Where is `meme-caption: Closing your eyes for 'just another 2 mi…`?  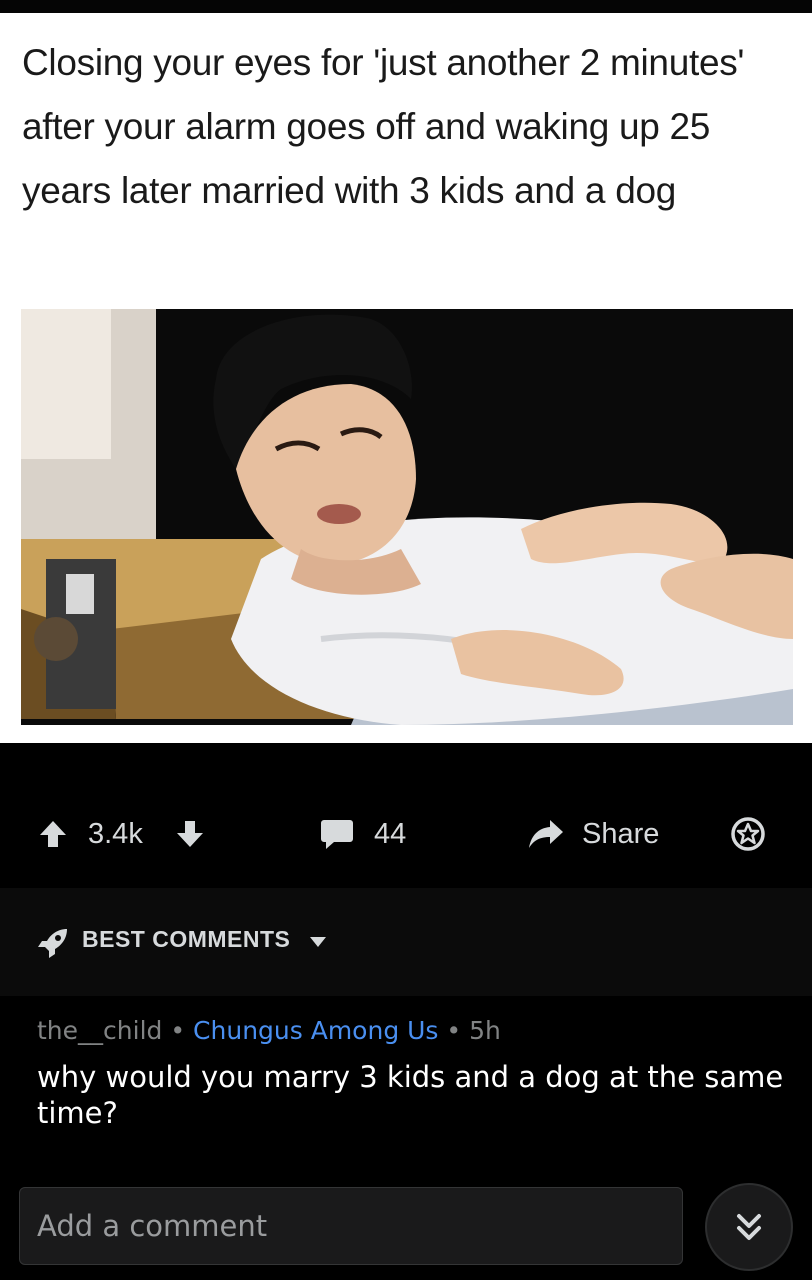 meme-caption: Closing your eyes for 'just another 2 mi… is located at coordinates (383, 126).